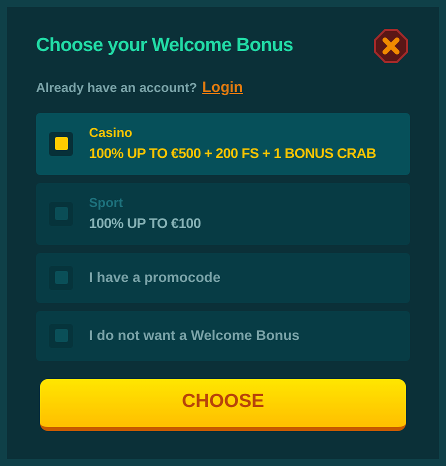 This screenshot has width=446, height=466. Describe the element at coordinates (164, 46) in the screenshot. I see `dialog-title: Choose your Welcome Bonus` at that location.